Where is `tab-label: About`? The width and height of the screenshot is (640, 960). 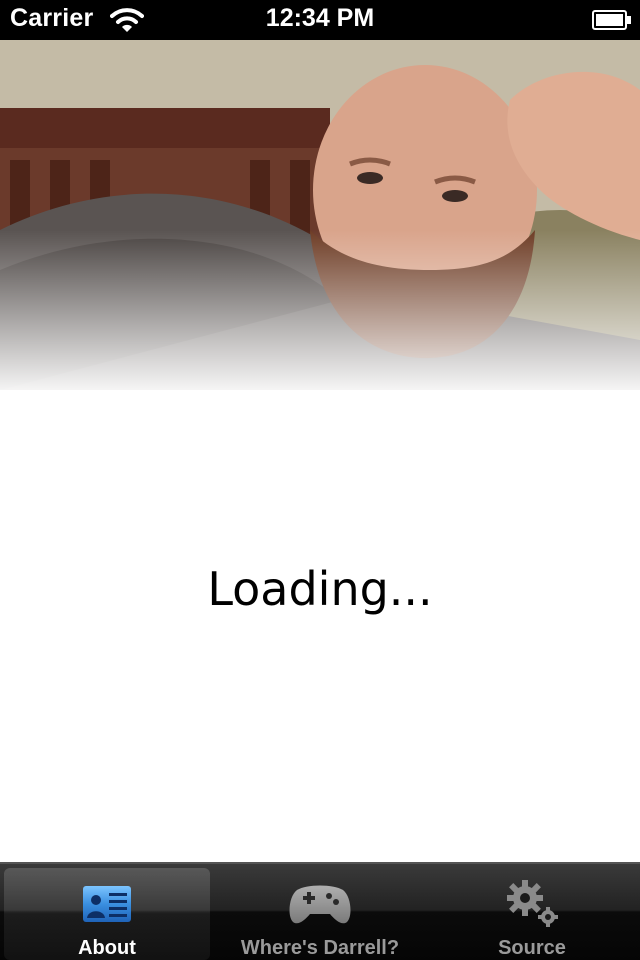
tab-label: About is located at coordinates (107, 948).